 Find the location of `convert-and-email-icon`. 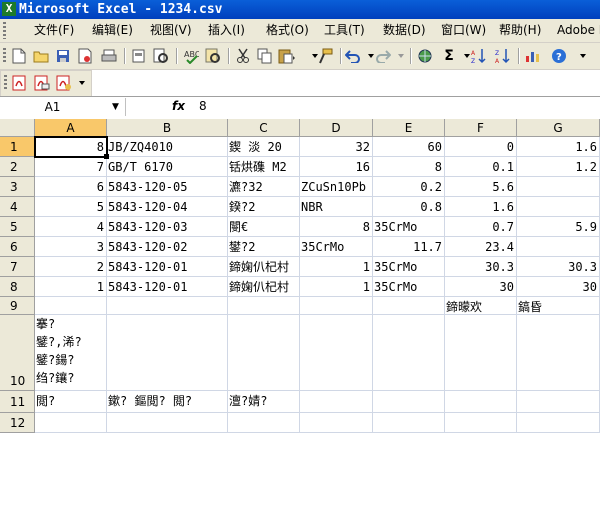

convert-and-email-icon is located at coordinates (42, 83).